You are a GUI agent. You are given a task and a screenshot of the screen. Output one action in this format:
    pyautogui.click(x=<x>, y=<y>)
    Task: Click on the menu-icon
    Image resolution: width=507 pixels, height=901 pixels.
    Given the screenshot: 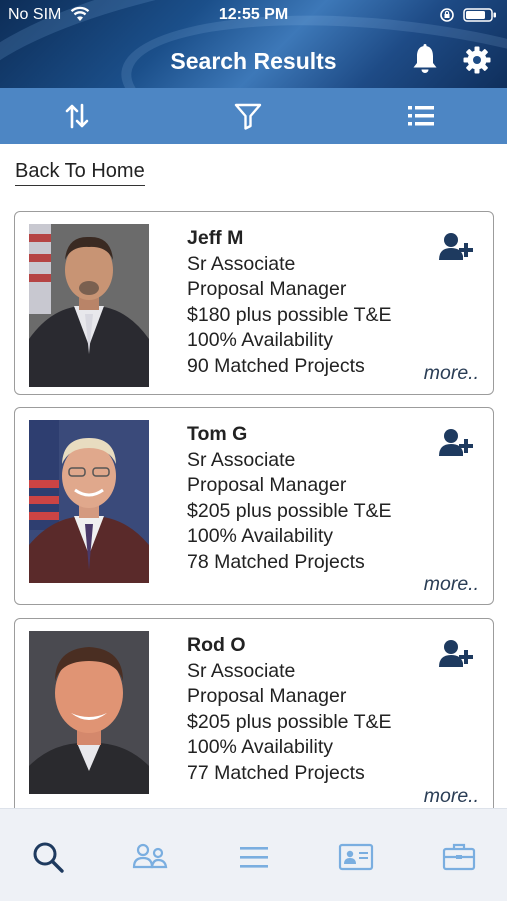 What is the action you would take?
    pyautogui.click(x=254, y=857)
    